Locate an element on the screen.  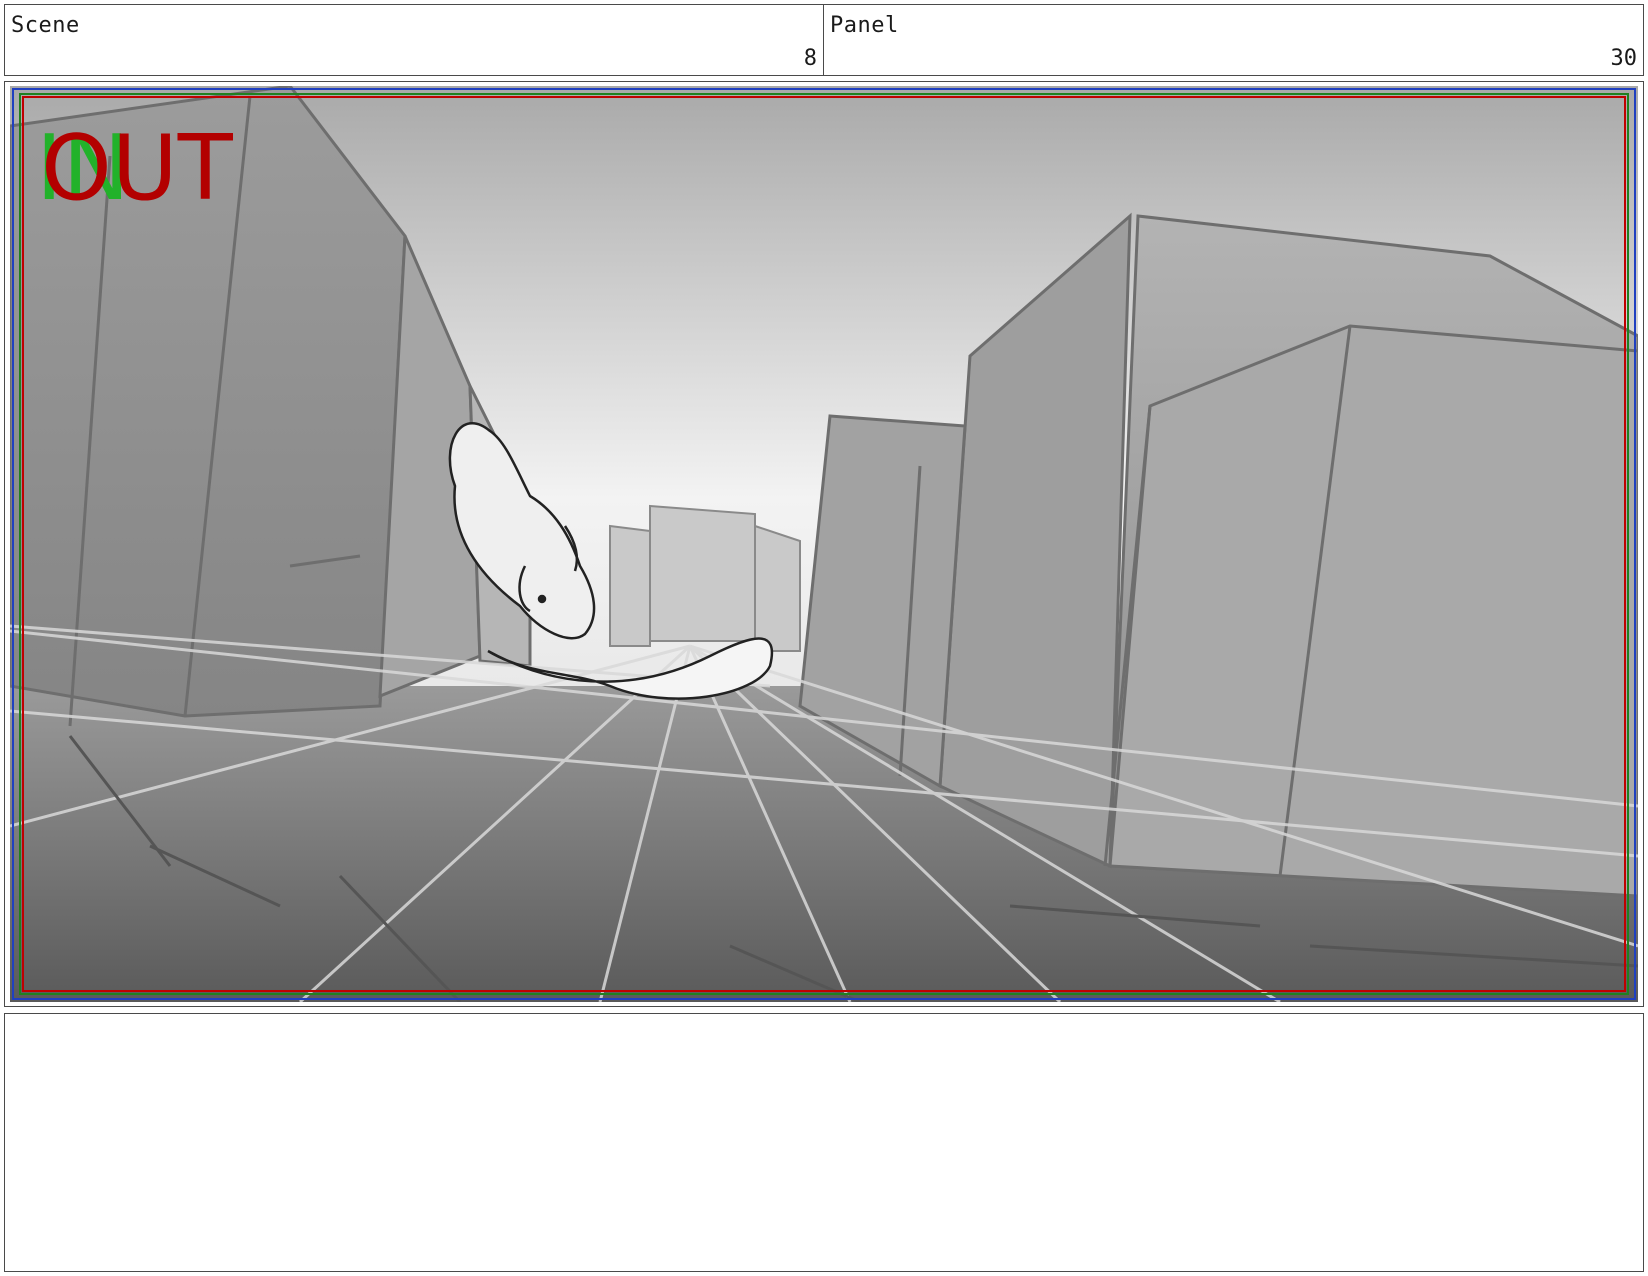
out-marker: OUT is located at coordinates (137, 168).